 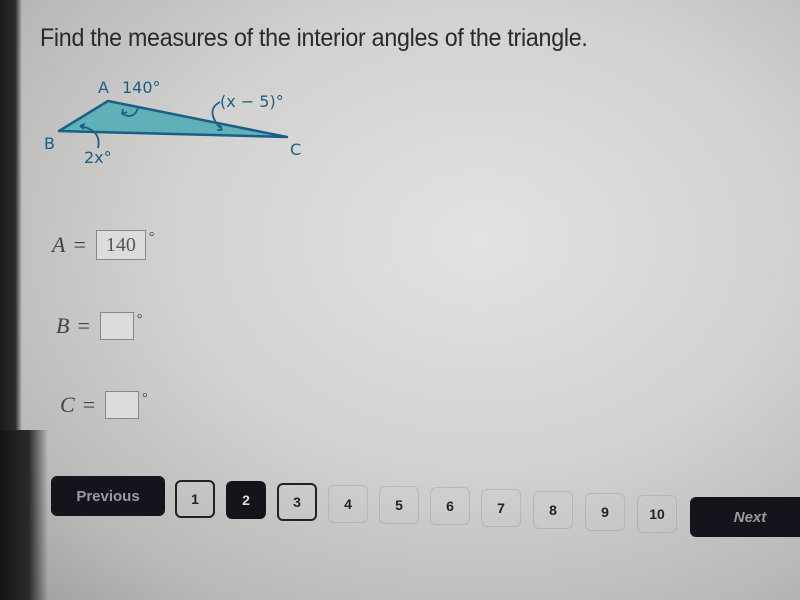 I want to click on previous-button: Previous, so click(x=108, y=496).